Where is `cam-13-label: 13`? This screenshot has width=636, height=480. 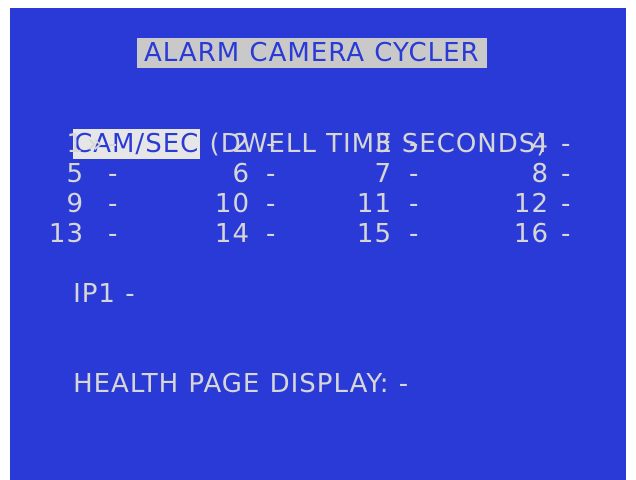
cam-13-label: 13 is located at coordinates (66, 234).